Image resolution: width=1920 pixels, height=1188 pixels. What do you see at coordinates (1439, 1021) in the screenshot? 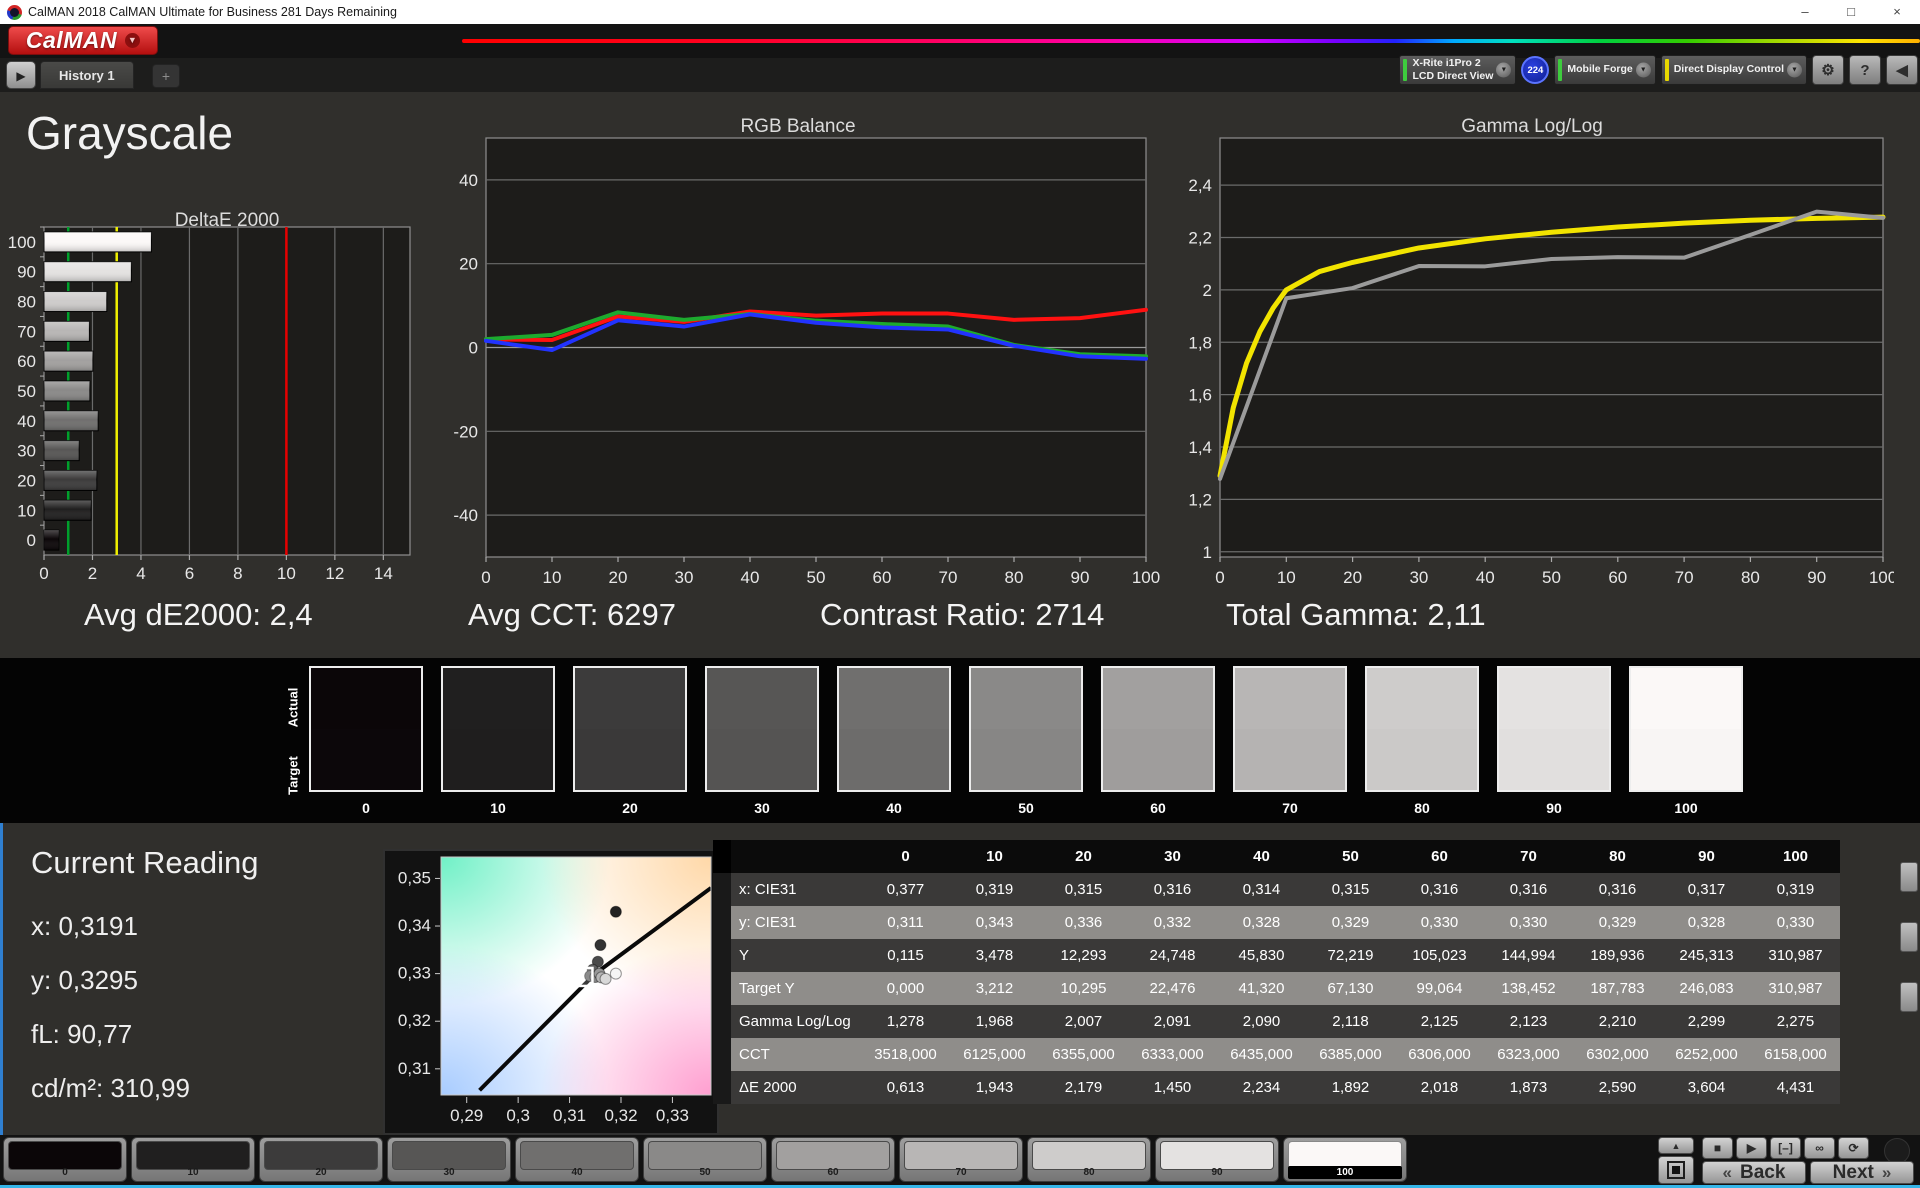
I see `table-cell: 2,125` at bounding box center [1439, 1021].